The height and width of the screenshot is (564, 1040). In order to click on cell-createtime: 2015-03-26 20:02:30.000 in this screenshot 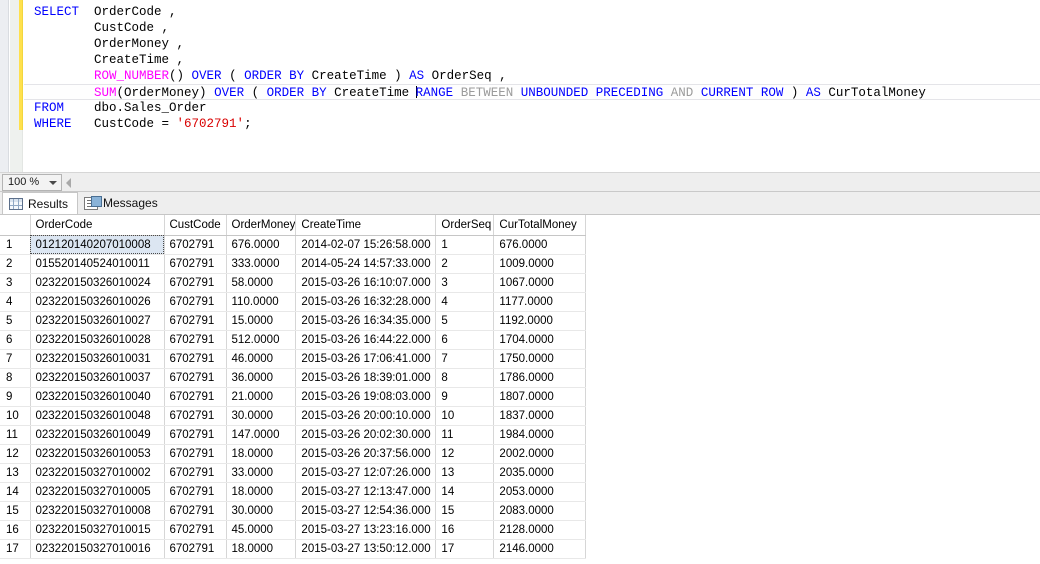, I will do `click(366, 435)`.